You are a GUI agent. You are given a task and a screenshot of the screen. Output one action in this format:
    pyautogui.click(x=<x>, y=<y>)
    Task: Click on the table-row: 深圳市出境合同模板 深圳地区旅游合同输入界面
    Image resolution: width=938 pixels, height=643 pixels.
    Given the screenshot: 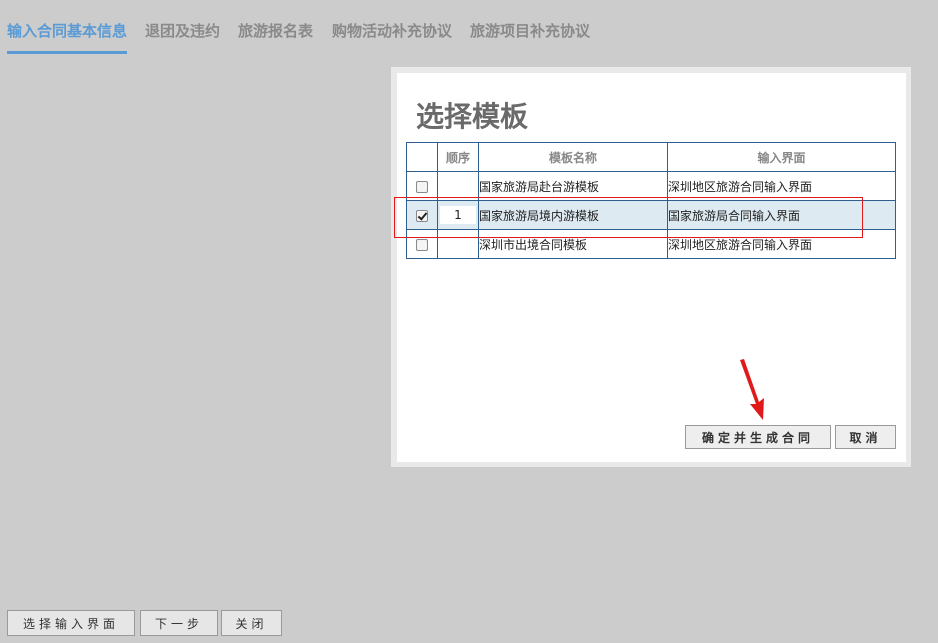 What is the action you would take?
    pyautogui.click(x=651, y=244)
    